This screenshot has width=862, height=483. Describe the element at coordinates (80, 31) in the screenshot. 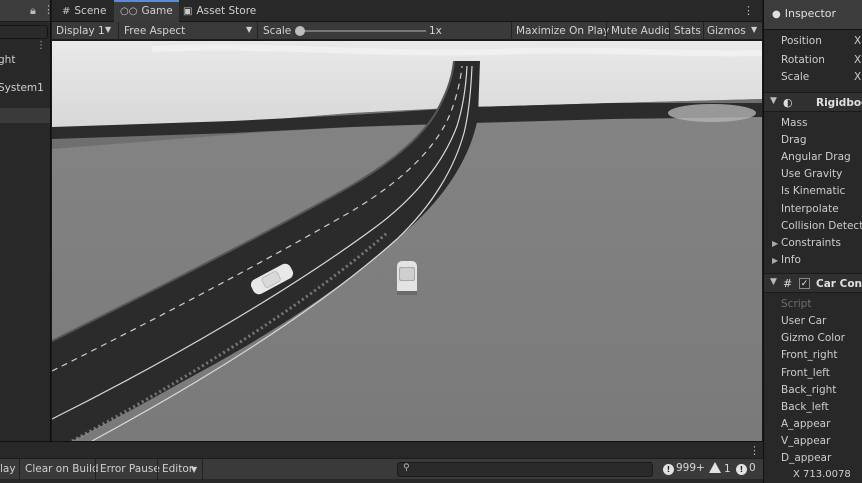

I see `display-dropdown: Display 1` at that location.